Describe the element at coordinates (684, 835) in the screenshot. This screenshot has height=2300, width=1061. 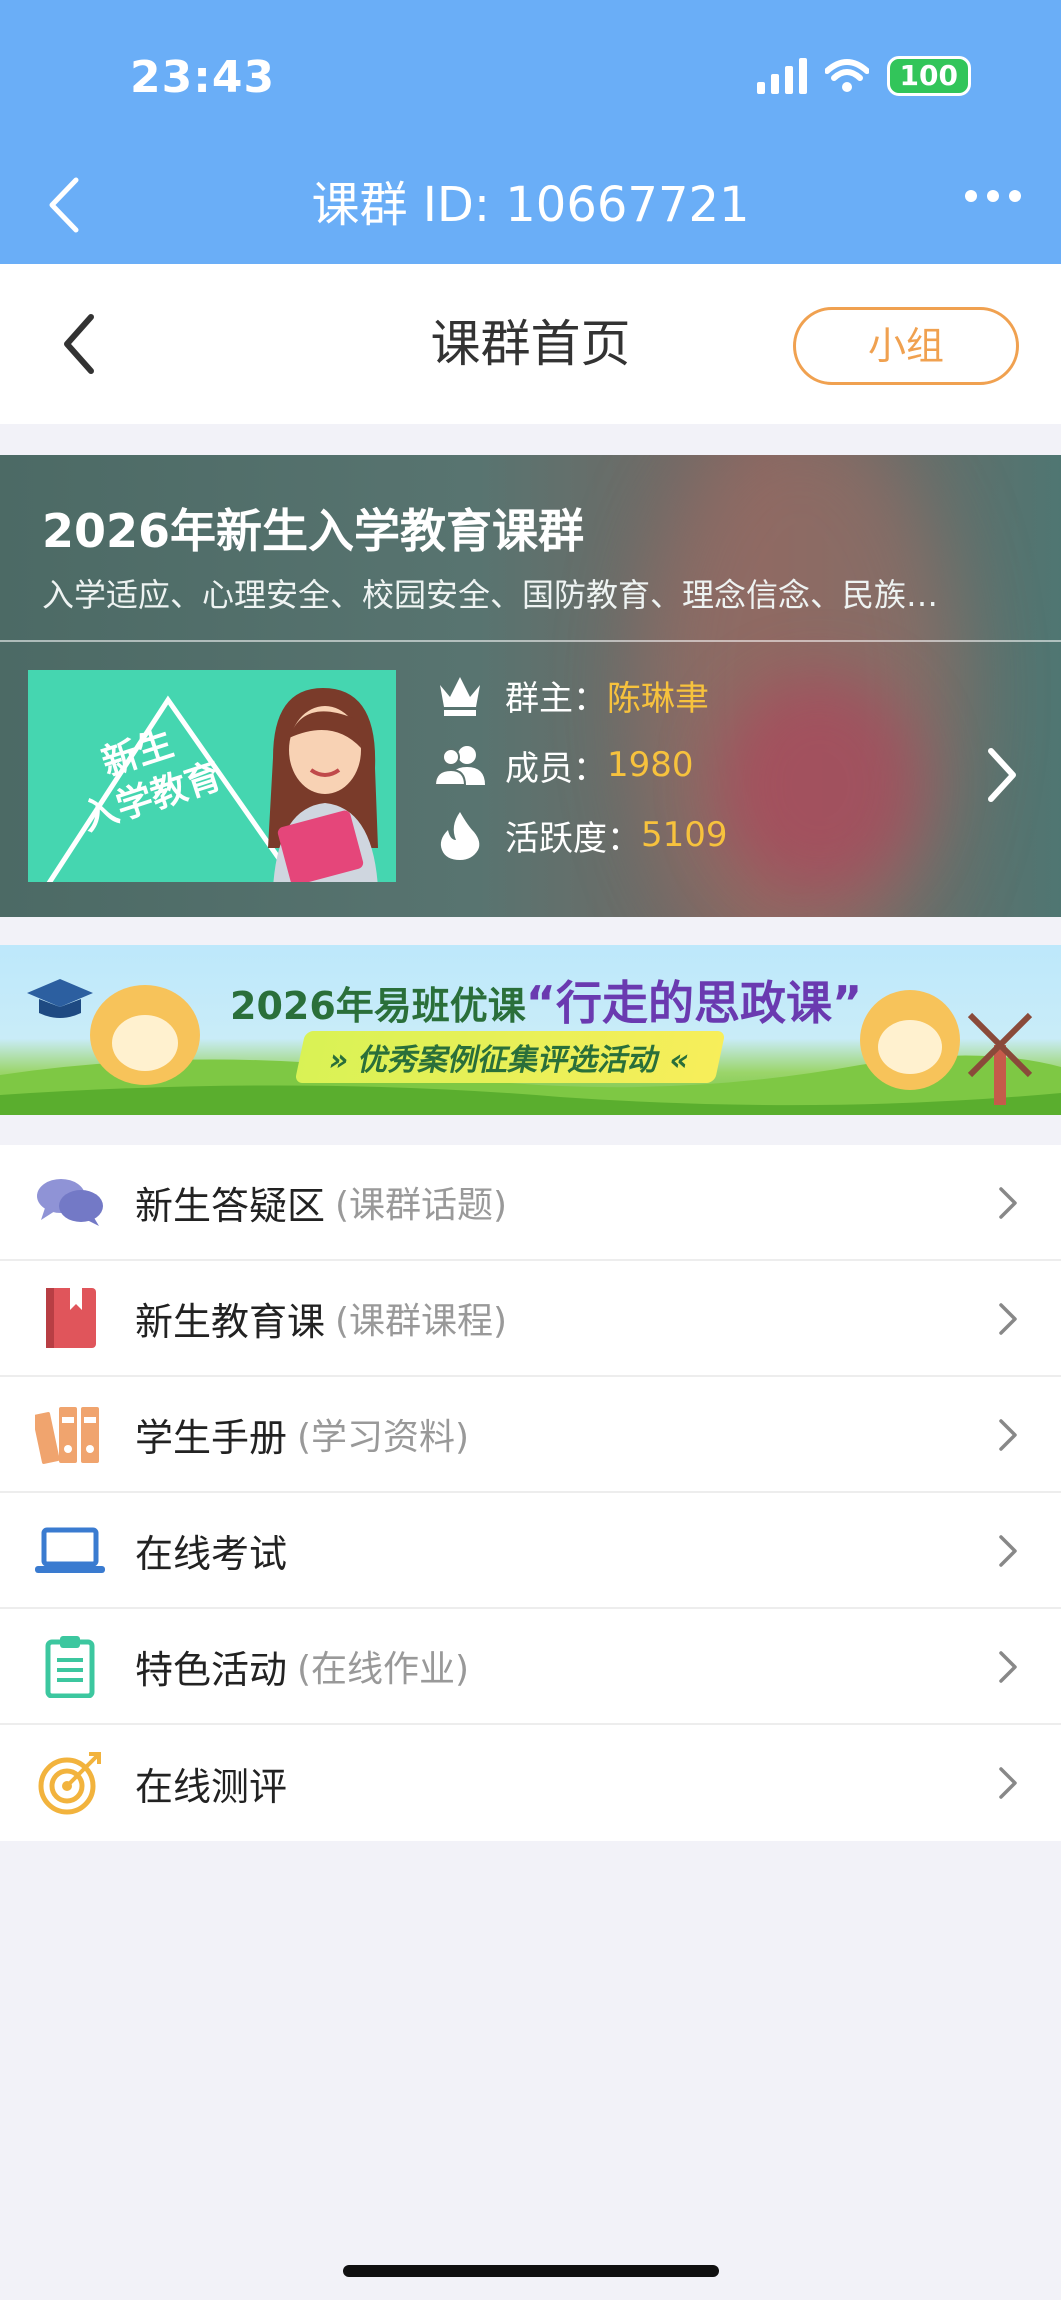
I see `activity-value: 5109` at that location.